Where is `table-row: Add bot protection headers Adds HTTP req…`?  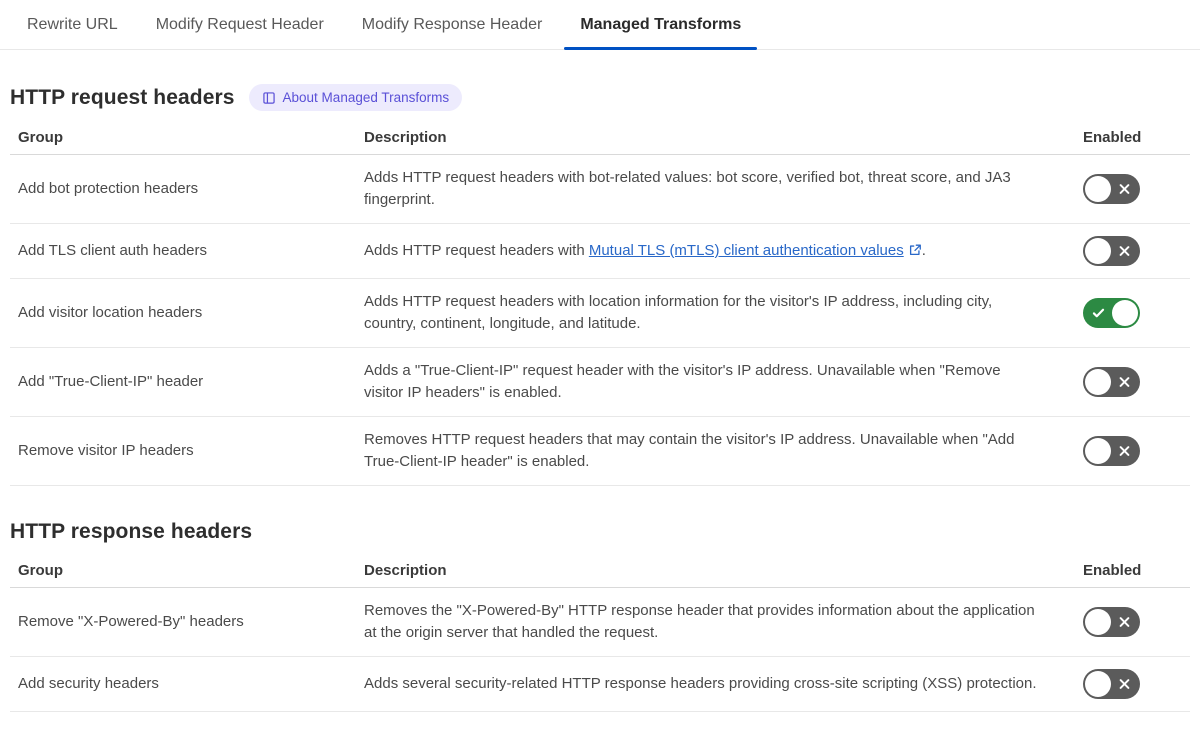 table-row: Add bot protection headers Adds HTTP req… is located at coordinates (600, 189).